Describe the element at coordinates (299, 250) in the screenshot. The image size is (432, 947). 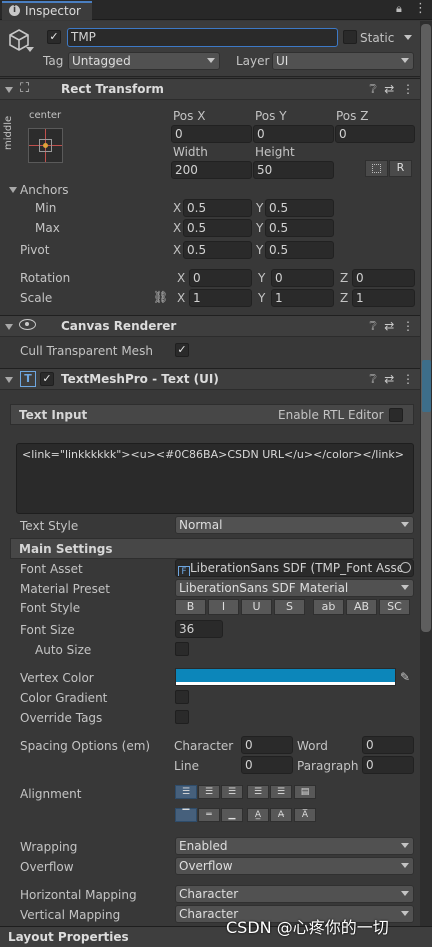
I see `pivot-y-field: 0.5` at that location.